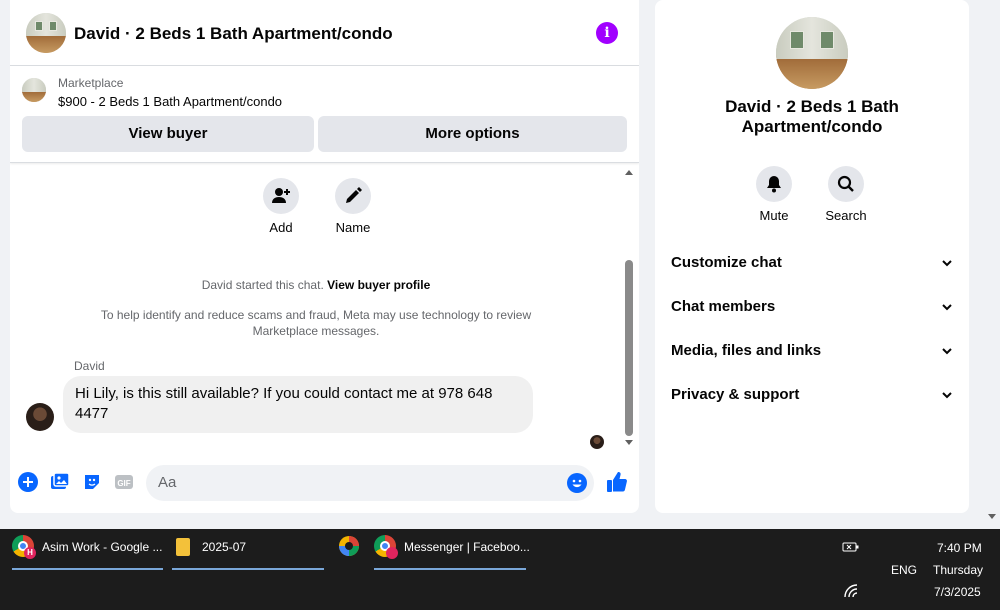 This screenshot has height=610, width=1000. What do you see at coordinates (46, 33) in the screenshot?
I see `listing-avatar` at bounding box center [46, 33].